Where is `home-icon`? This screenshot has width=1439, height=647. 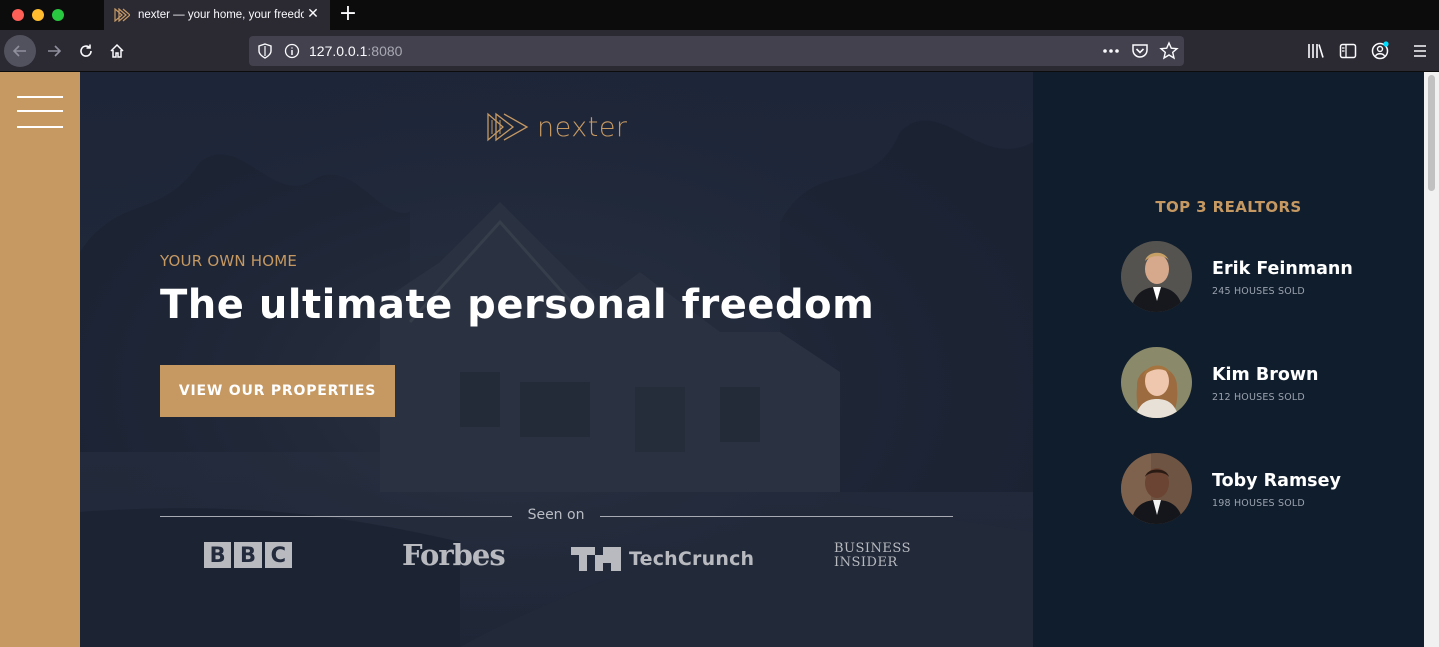 home-icon is located at coordinates (117, 50).